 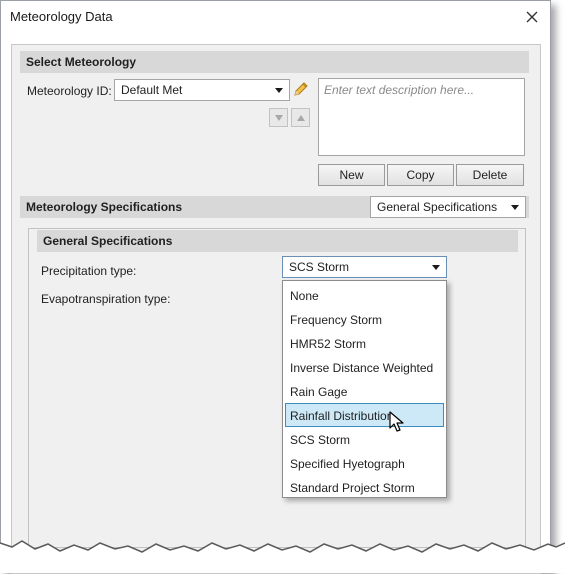 I want to click on arrow-up-icon, so click(x=300, y=117).